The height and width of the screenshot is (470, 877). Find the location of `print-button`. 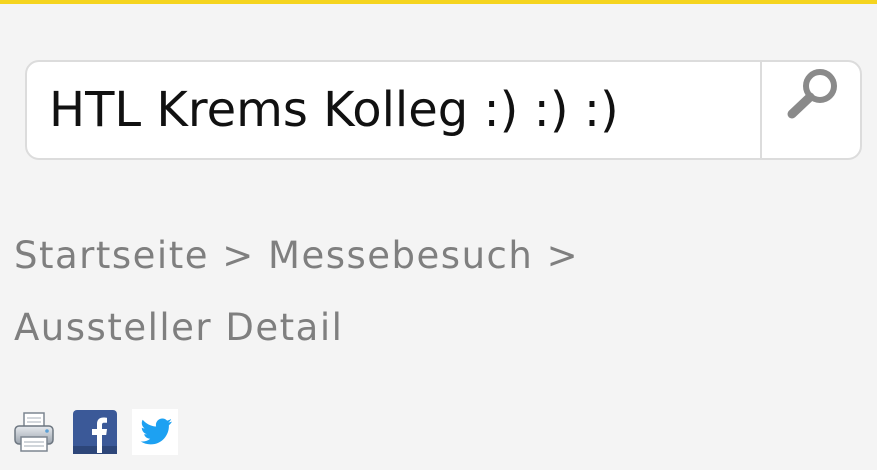

print-button is located at coordinates (35, 432).